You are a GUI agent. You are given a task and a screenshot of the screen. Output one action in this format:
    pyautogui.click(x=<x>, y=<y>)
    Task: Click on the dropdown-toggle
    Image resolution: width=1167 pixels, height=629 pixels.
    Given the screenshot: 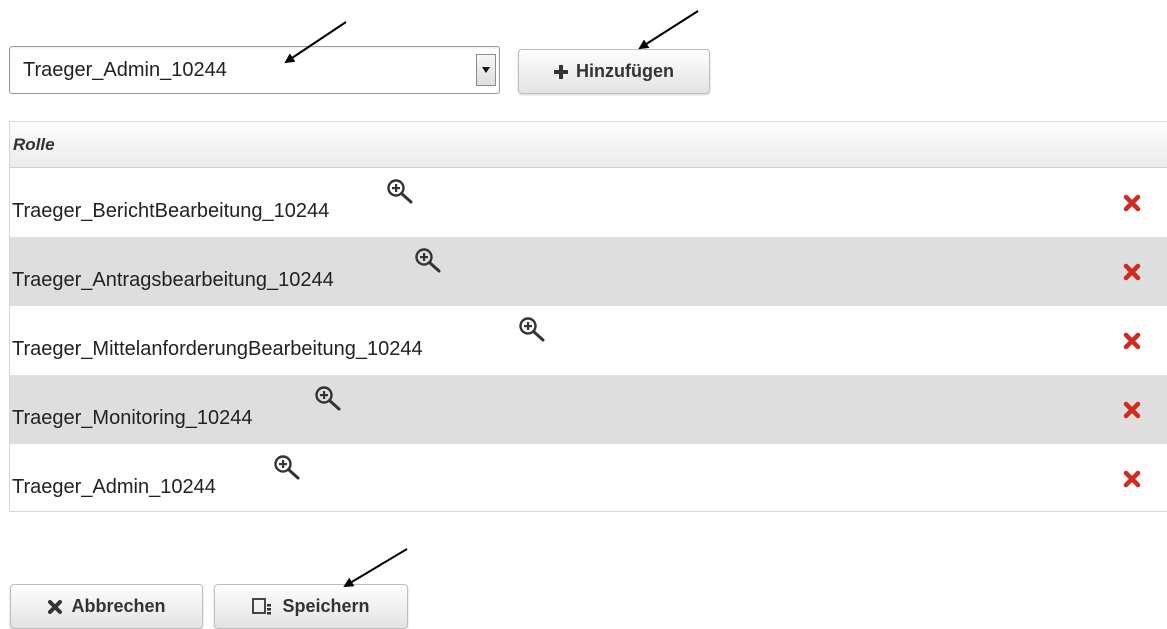 What is the action you would take?
    pyautogui.click(x=486, y=70)
    